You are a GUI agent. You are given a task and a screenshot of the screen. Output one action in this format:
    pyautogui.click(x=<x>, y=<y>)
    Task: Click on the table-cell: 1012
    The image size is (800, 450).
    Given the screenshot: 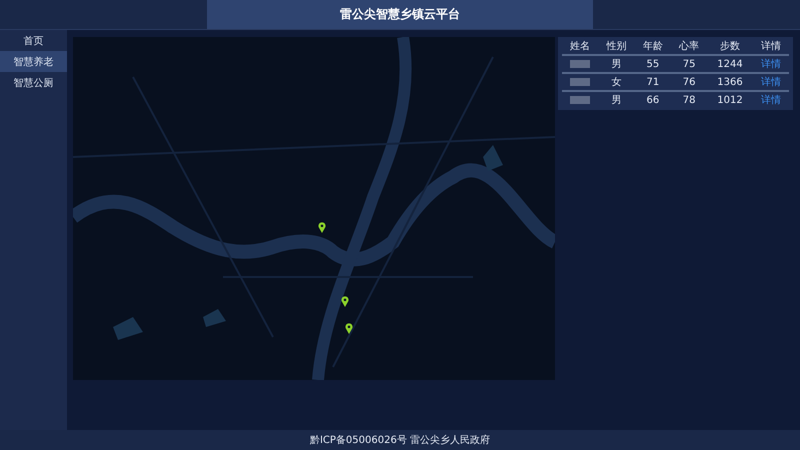 What is the action you would take?
    pyautogui.click(x=730, y=99)
    